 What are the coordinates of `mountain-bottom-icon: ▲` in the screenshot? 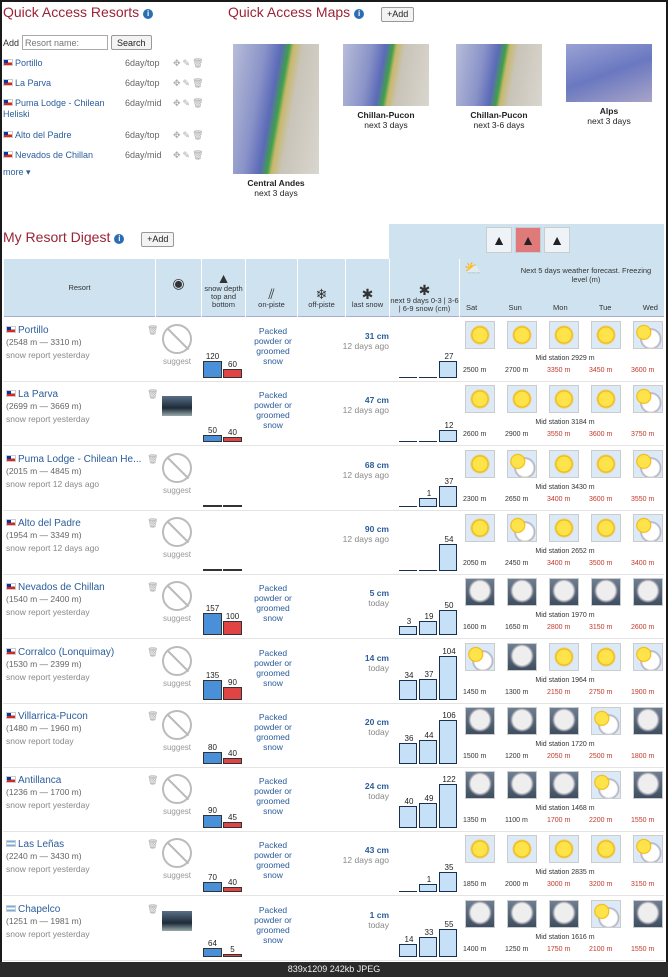 It's located at (499, 240).